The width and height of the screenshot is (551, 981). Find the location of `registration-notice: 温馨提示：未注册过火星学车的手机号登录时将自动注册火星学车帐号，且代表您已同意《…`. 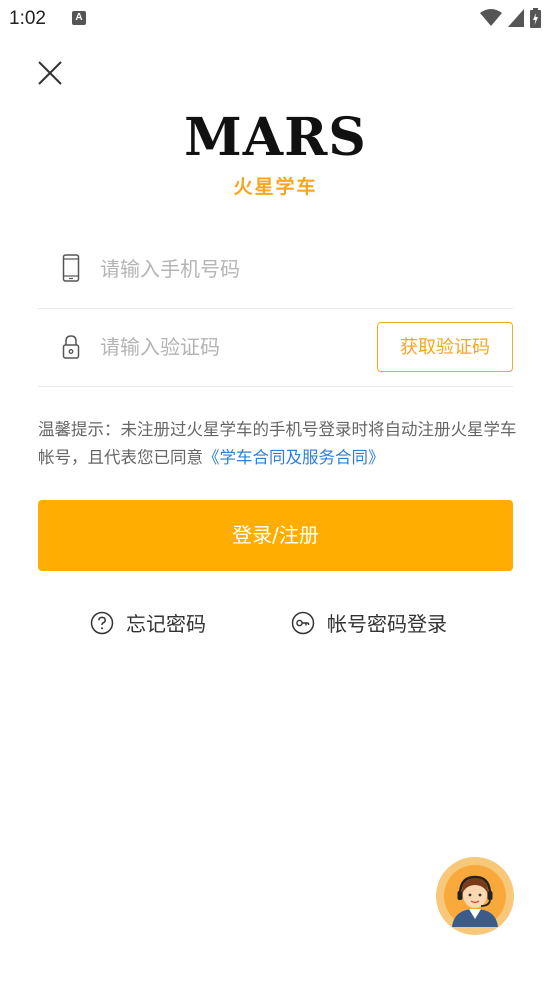

registration-notice: 温馨提示：未注册过火星学车的手机号登录时将自动注册火星学车帐号，且代表您已同意《… is located at coordinates (278, 444).